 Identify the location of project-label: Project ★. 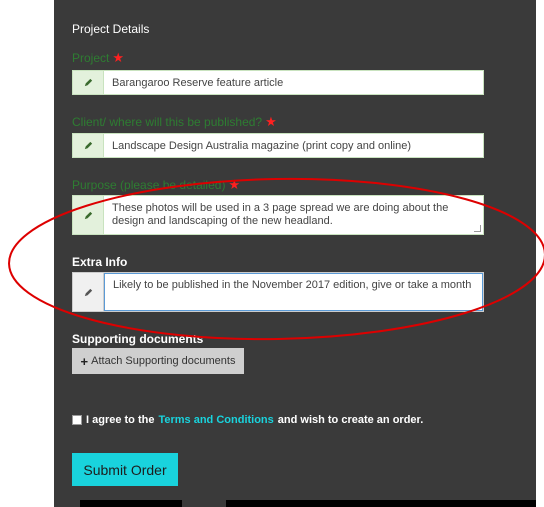
(98, 58).